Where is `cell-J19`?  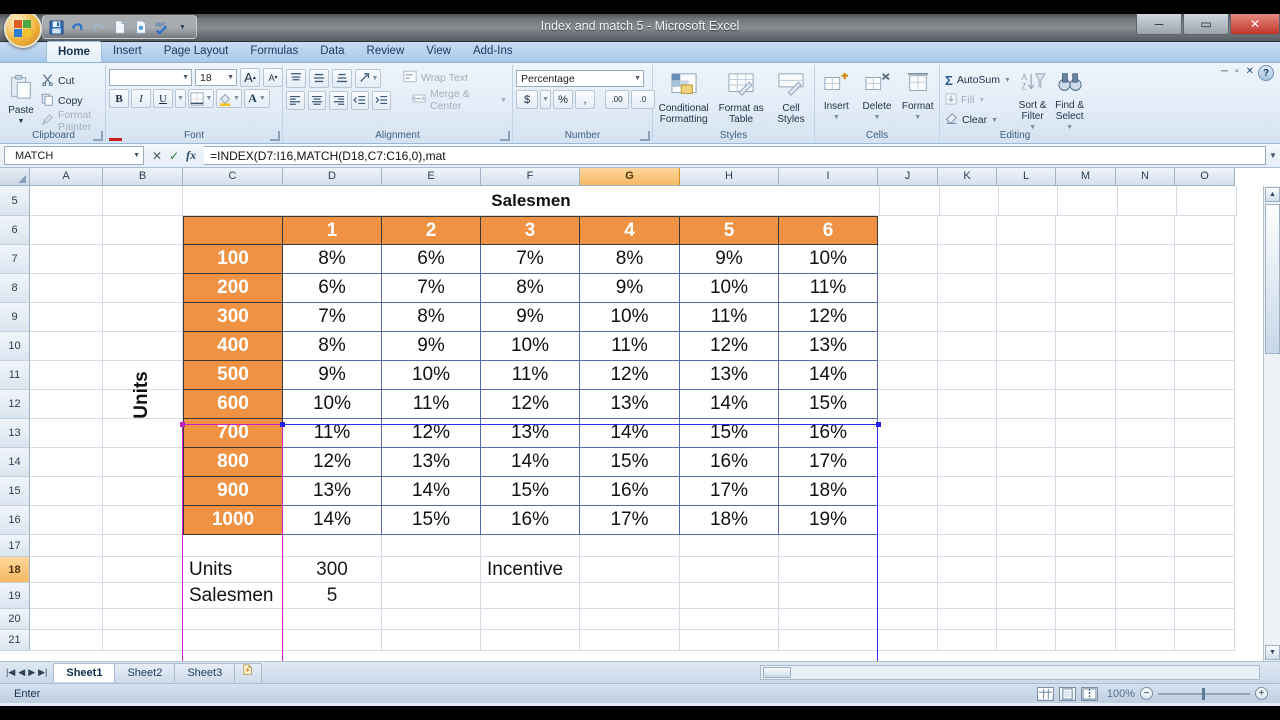
cell-J19 is located at coordinates (908, 596).